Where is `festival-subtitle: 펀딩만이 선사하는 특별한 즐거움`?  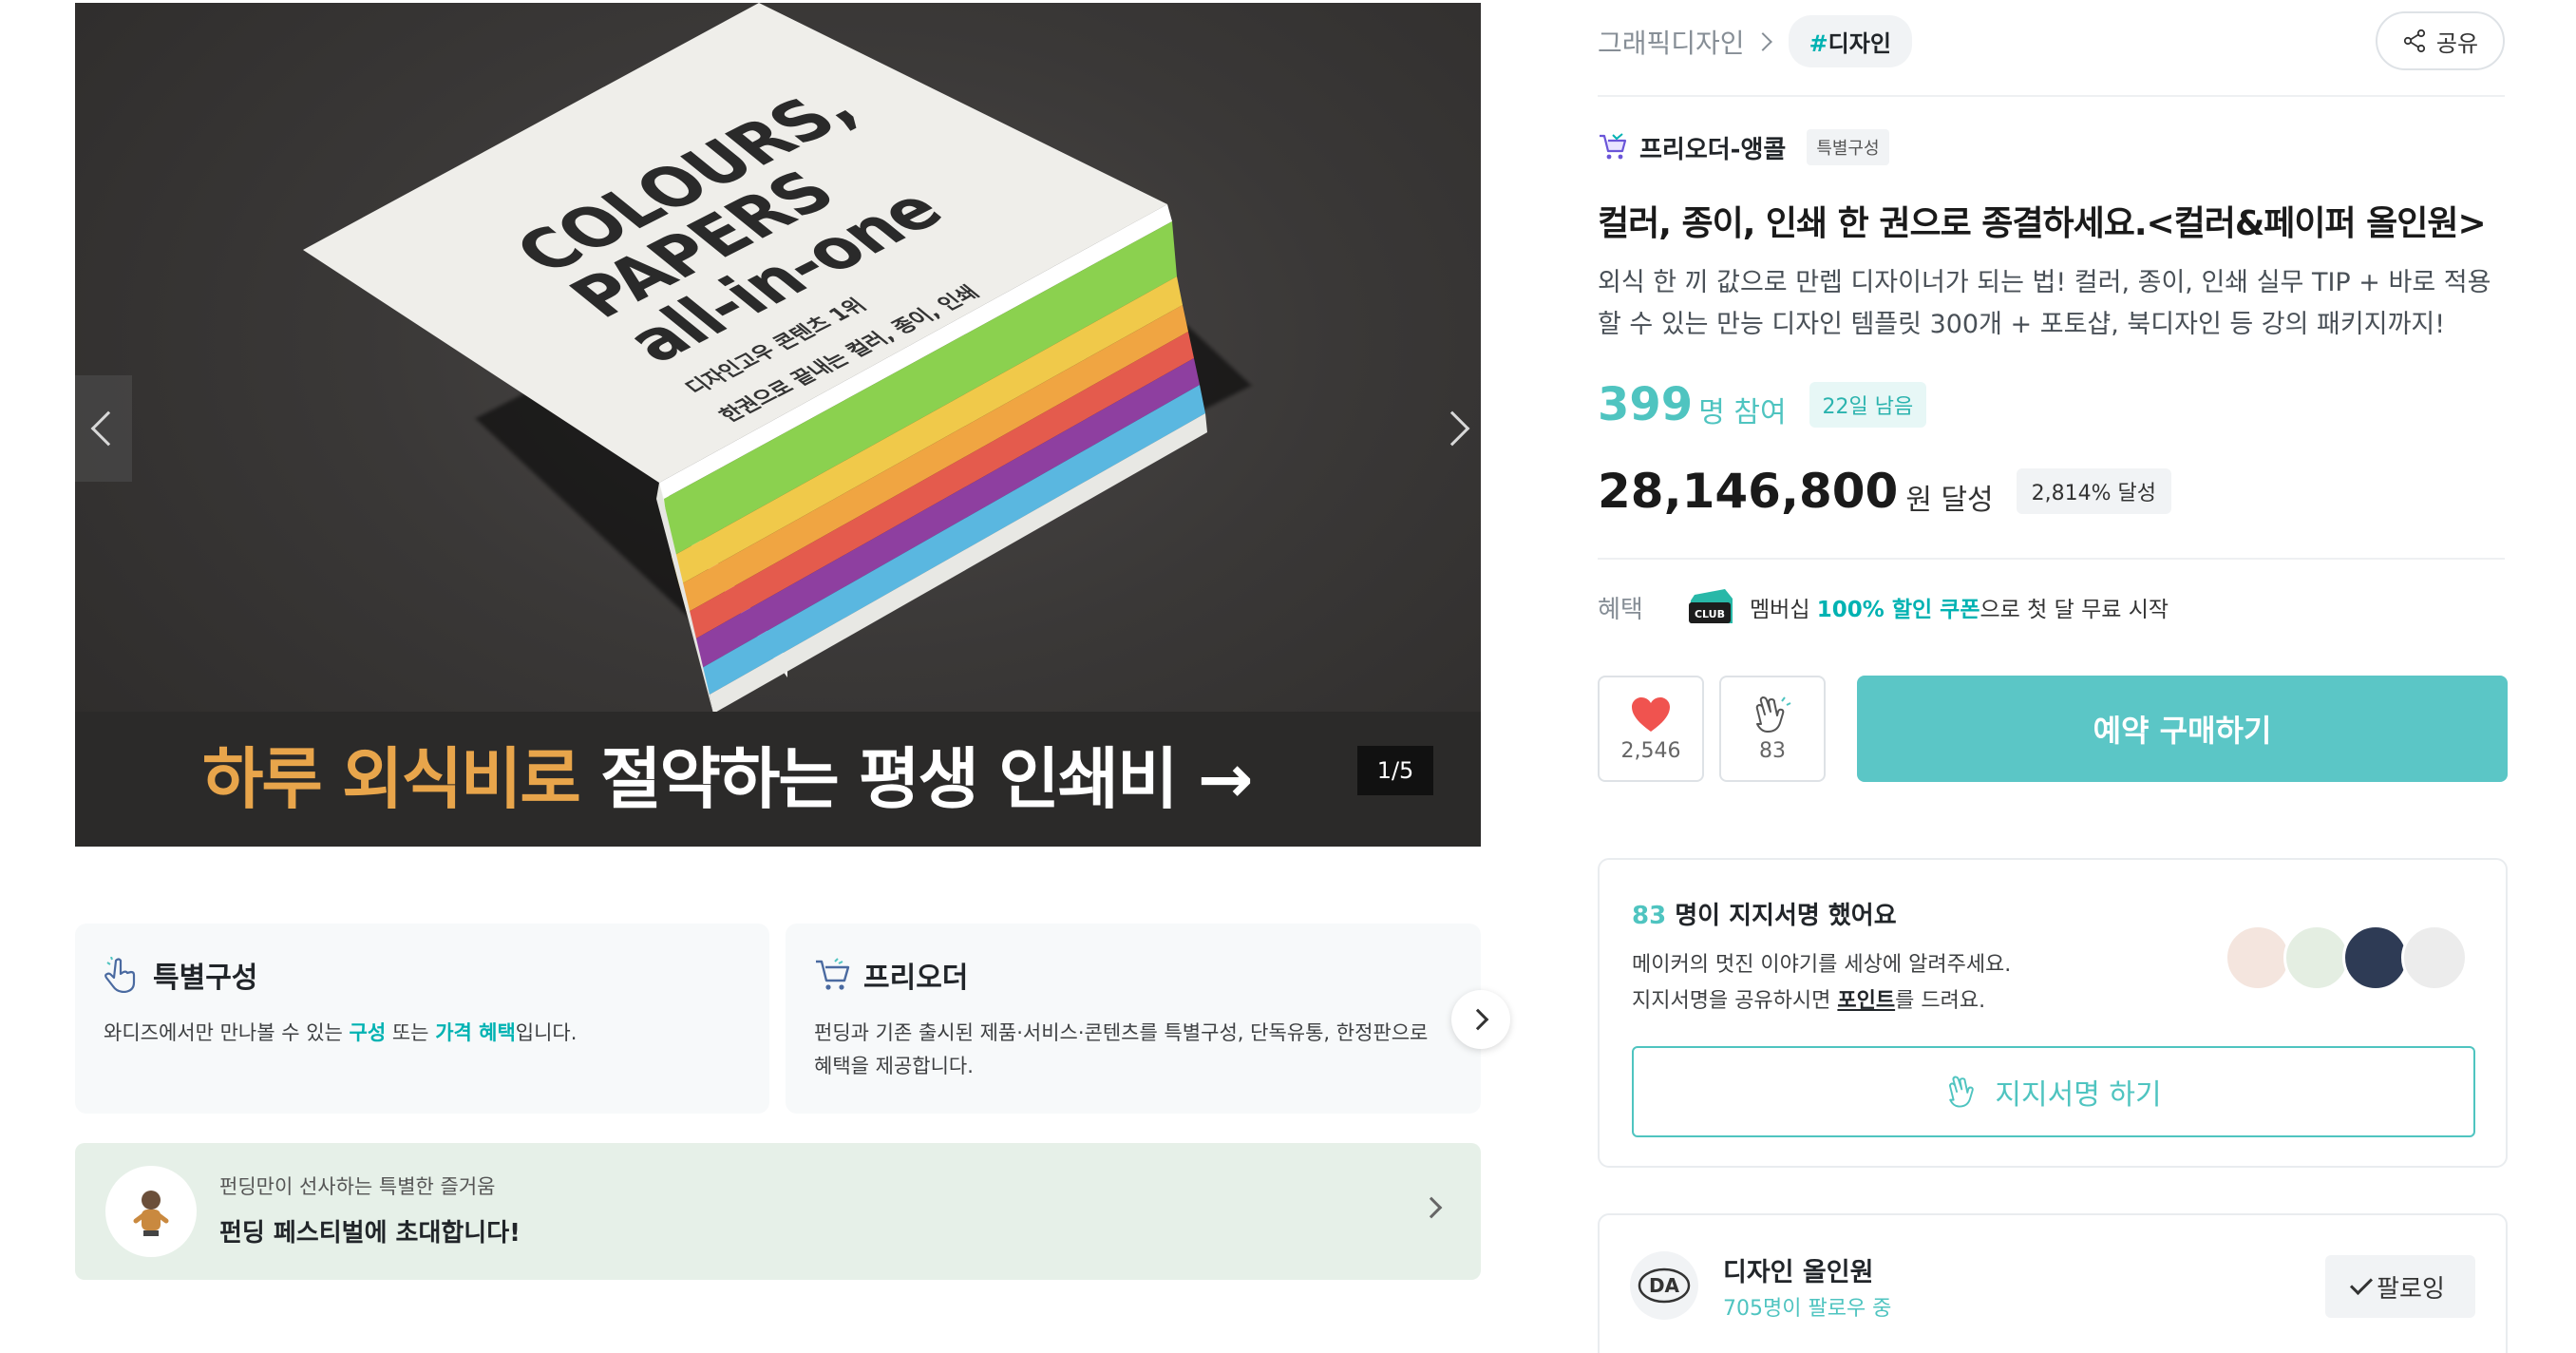 festival-subtitle: 펀딩만이 선사하는 특별한 즐거움 is located at coordinates (357, 1186).